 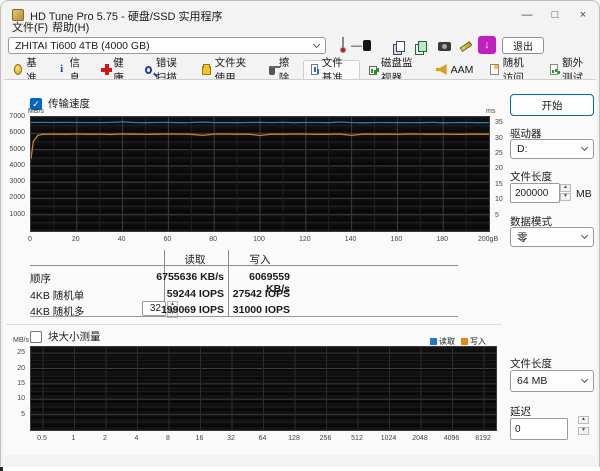 I want to click on update-button: ↓, so click(x=487, y=45).